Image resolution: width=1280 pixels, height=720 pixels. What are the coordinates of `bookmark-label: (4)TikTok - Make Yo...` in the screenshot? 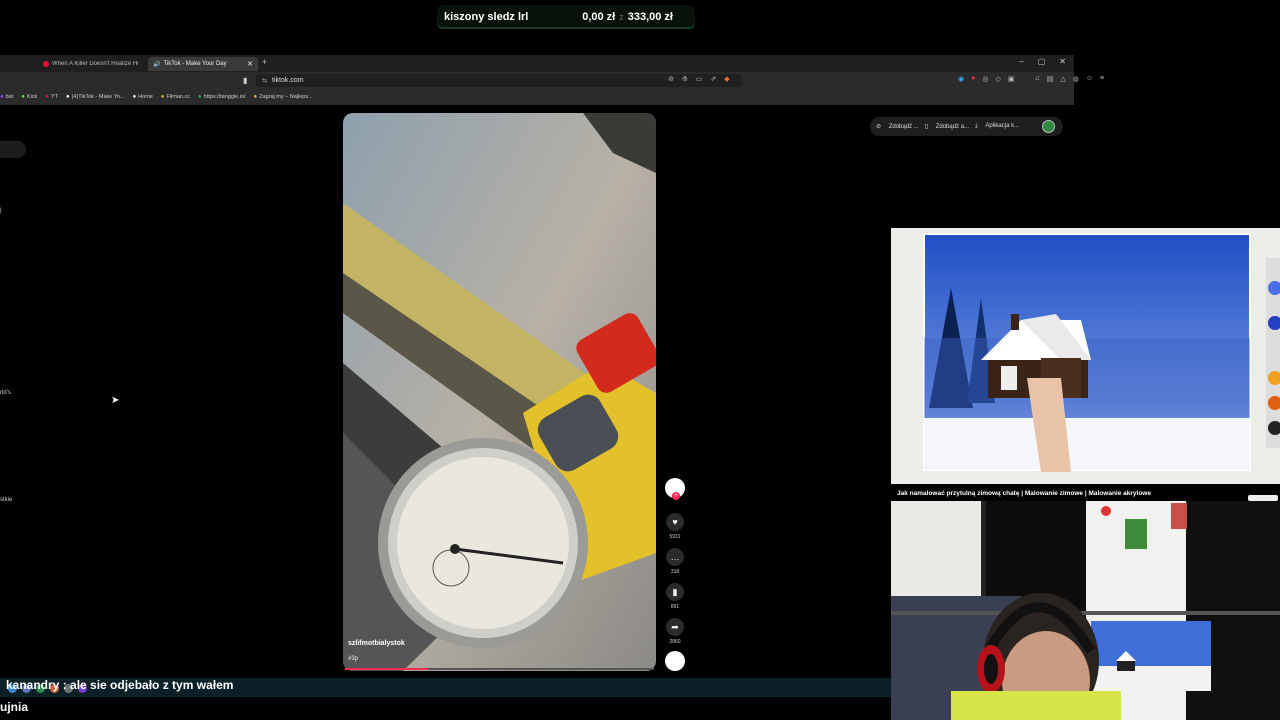 It's located at (98, 97).